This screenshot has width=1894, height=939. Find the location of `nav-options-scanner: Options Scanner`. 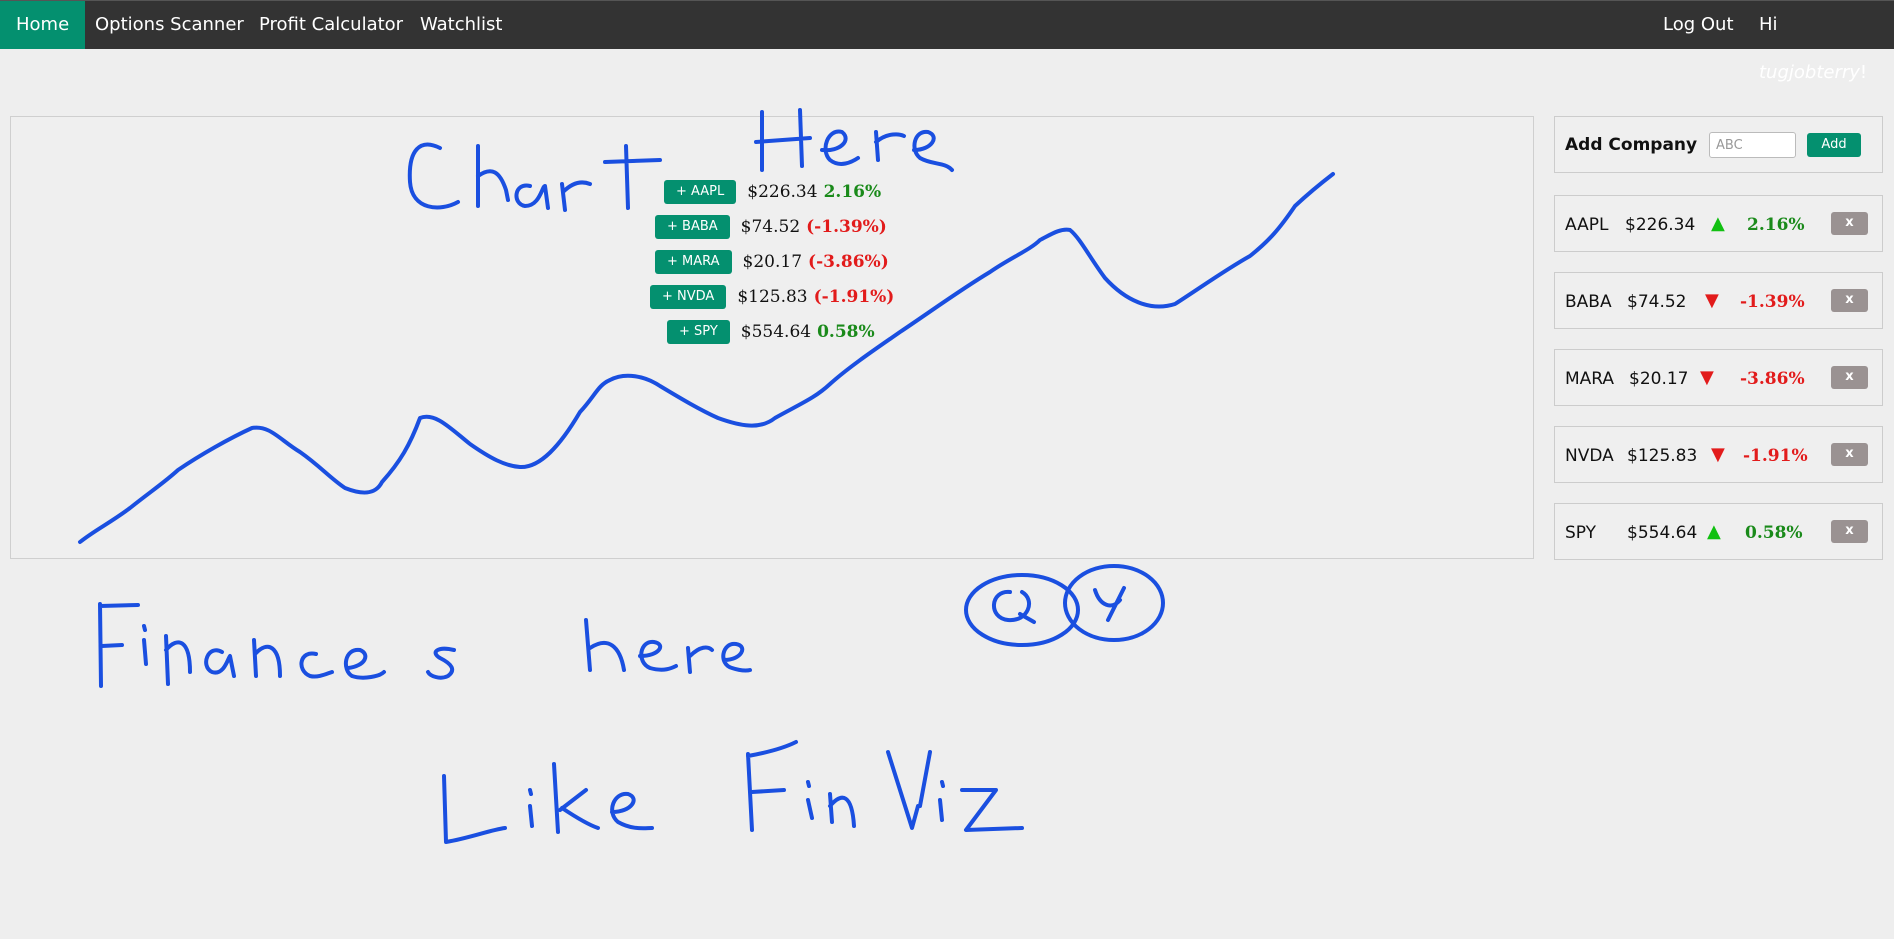

nav-options-scanner: Options Scanner is located at coordinates (169, 25).